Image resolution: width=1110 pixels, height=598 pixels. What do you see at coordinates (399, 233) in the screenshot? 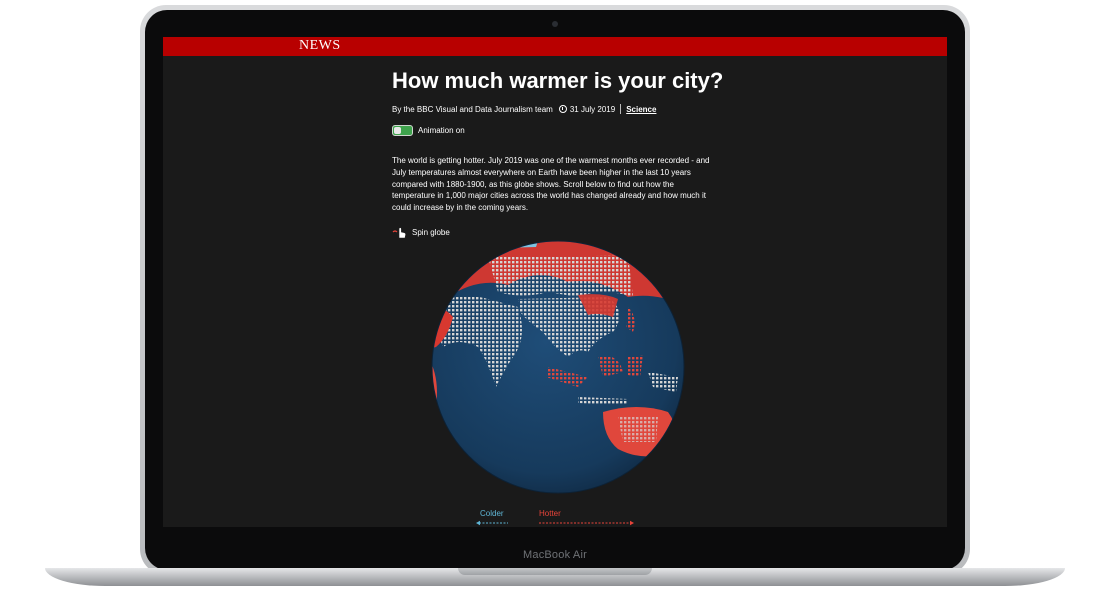
I see `hand-pointer-icon` at bounding box center [399, 233].